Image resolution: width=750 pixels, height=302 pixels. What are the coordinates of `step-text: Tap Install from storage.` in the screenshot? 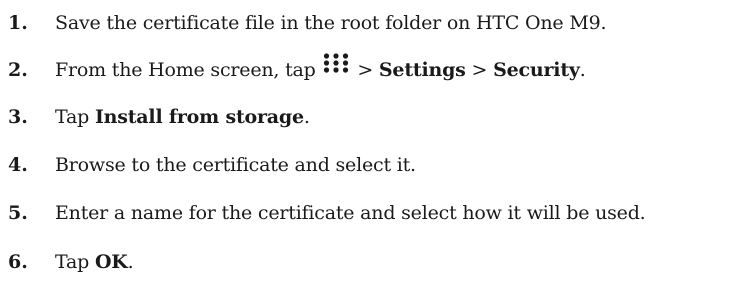 It's located at (182, 117).